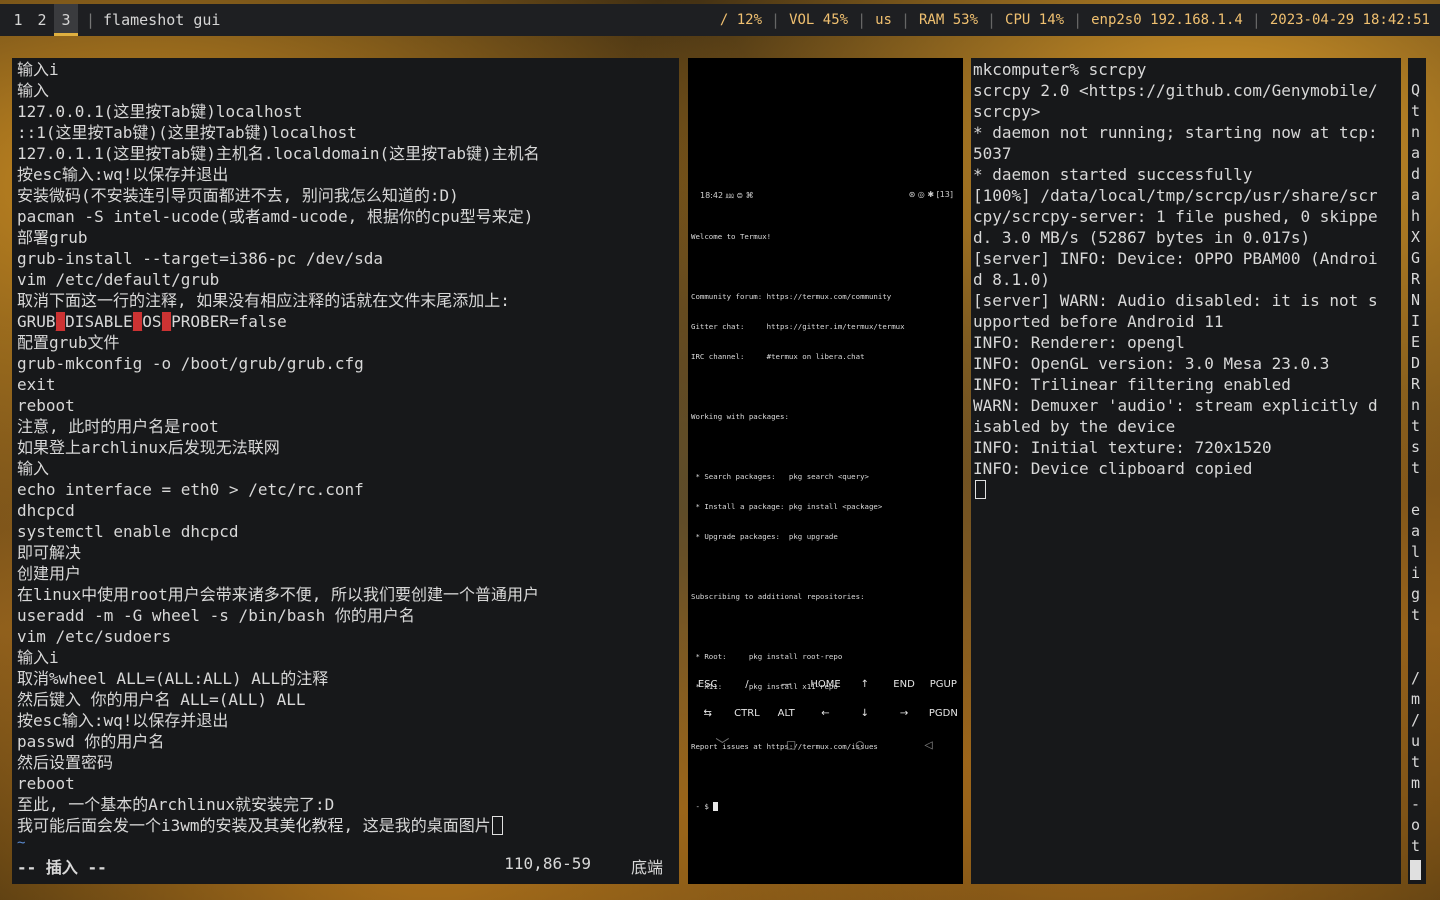  I want to click on terminal-line: d. 3.0 MB/s (52867 bytes in 0.017s), so click(1142, 237).